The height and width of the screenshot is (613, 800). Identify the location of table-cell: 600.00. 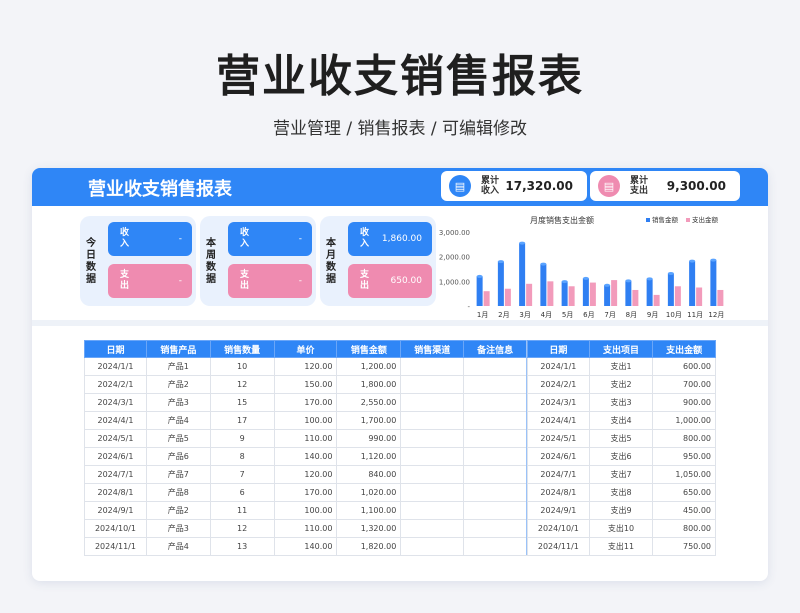
(684, 366).